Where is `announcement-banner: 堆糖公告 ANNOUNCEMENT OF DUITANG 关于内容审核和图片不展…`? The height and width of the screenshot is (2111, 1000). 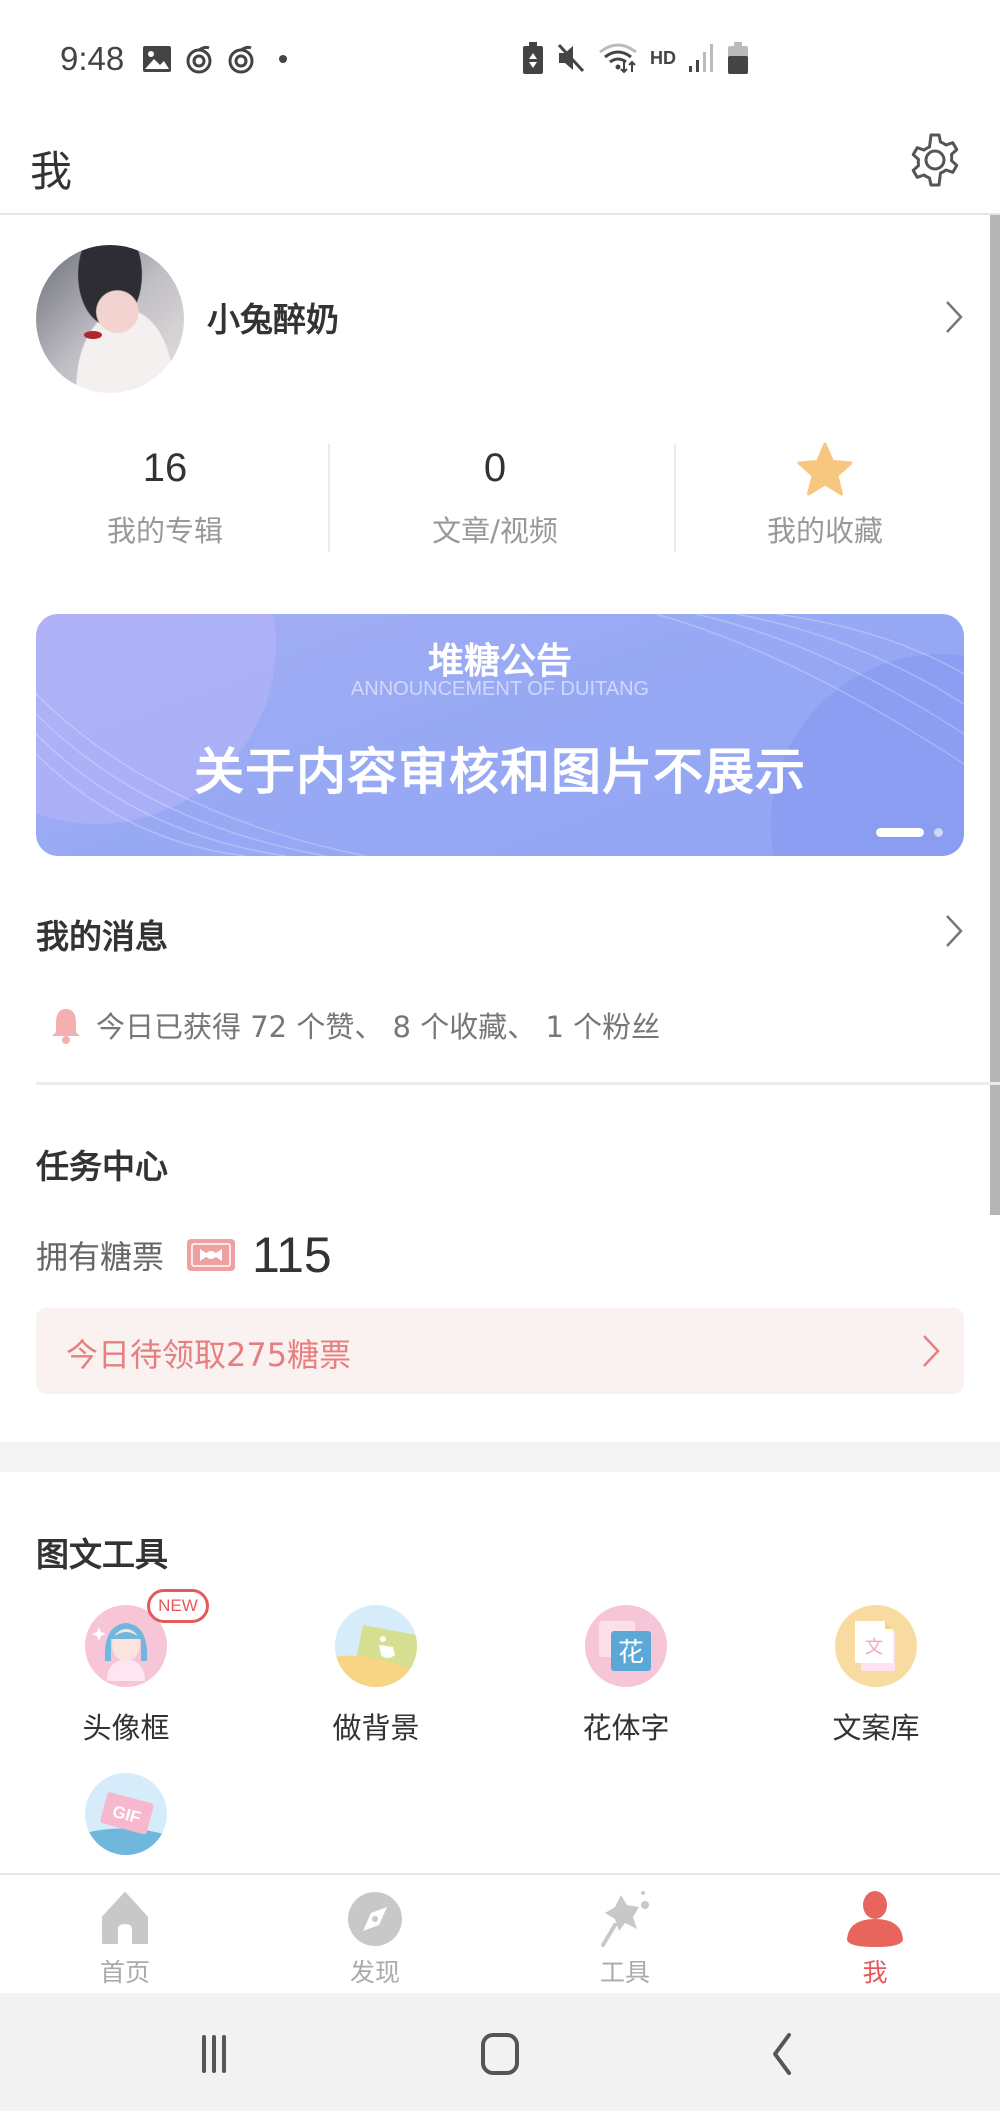
announcement-banner: 堆糖公告 ANNOUNCEMENT OF DUITANG 关于内容审核和图片不展… is located at coordinates (500, 735).